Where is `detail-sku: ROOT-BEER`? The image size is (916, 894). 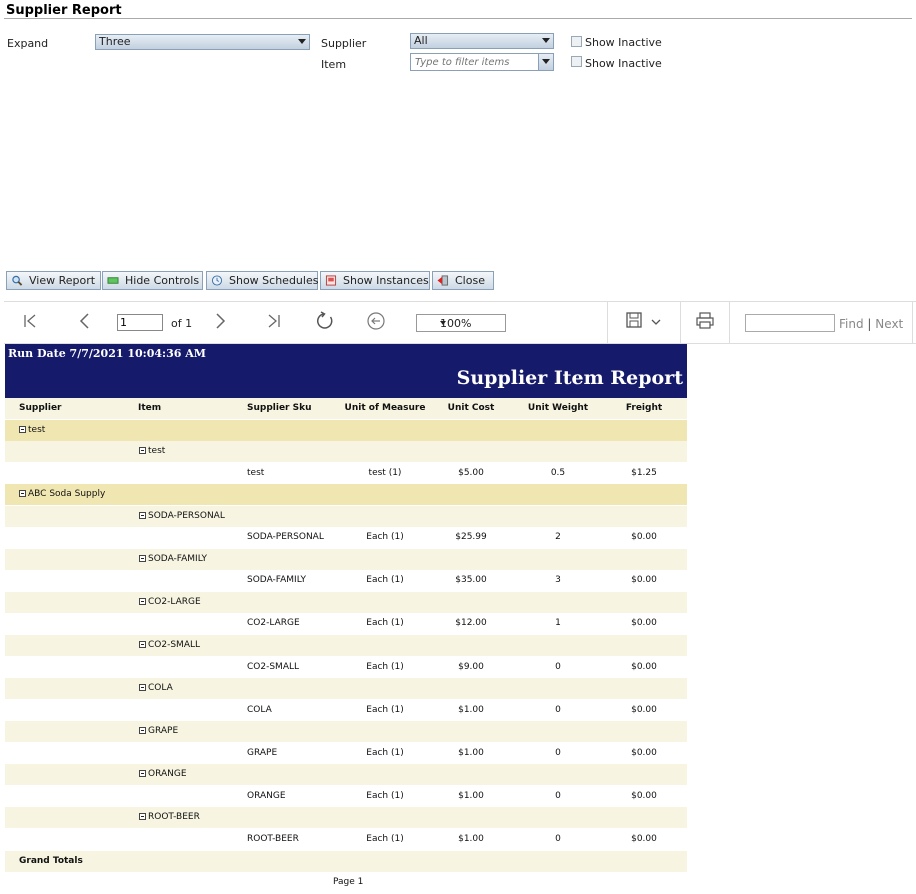
detail-sku: ROOT-BEER is located at coordinates (273, 838).